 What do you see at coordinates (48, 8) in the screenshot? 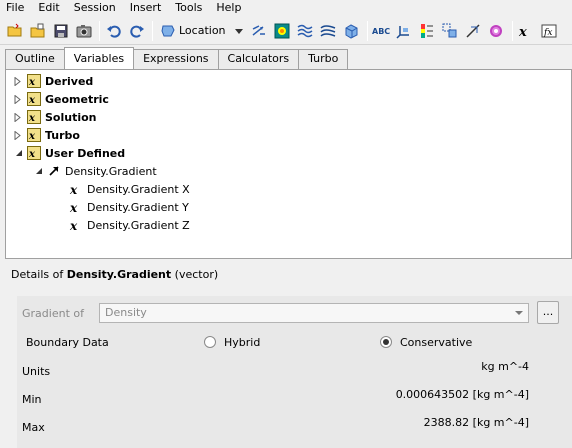
I see `menu-edit: Edit` at bounding box center [48, 8].